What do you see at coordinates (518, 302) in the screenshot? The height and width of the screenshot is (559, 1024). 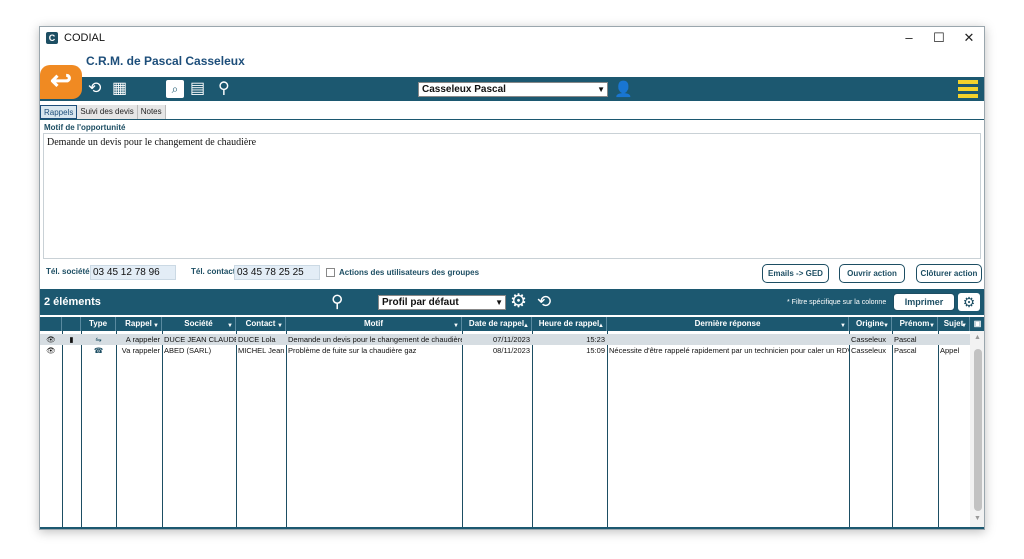 I see `gear-icon: ⚙` at bounding box center [518, 302].